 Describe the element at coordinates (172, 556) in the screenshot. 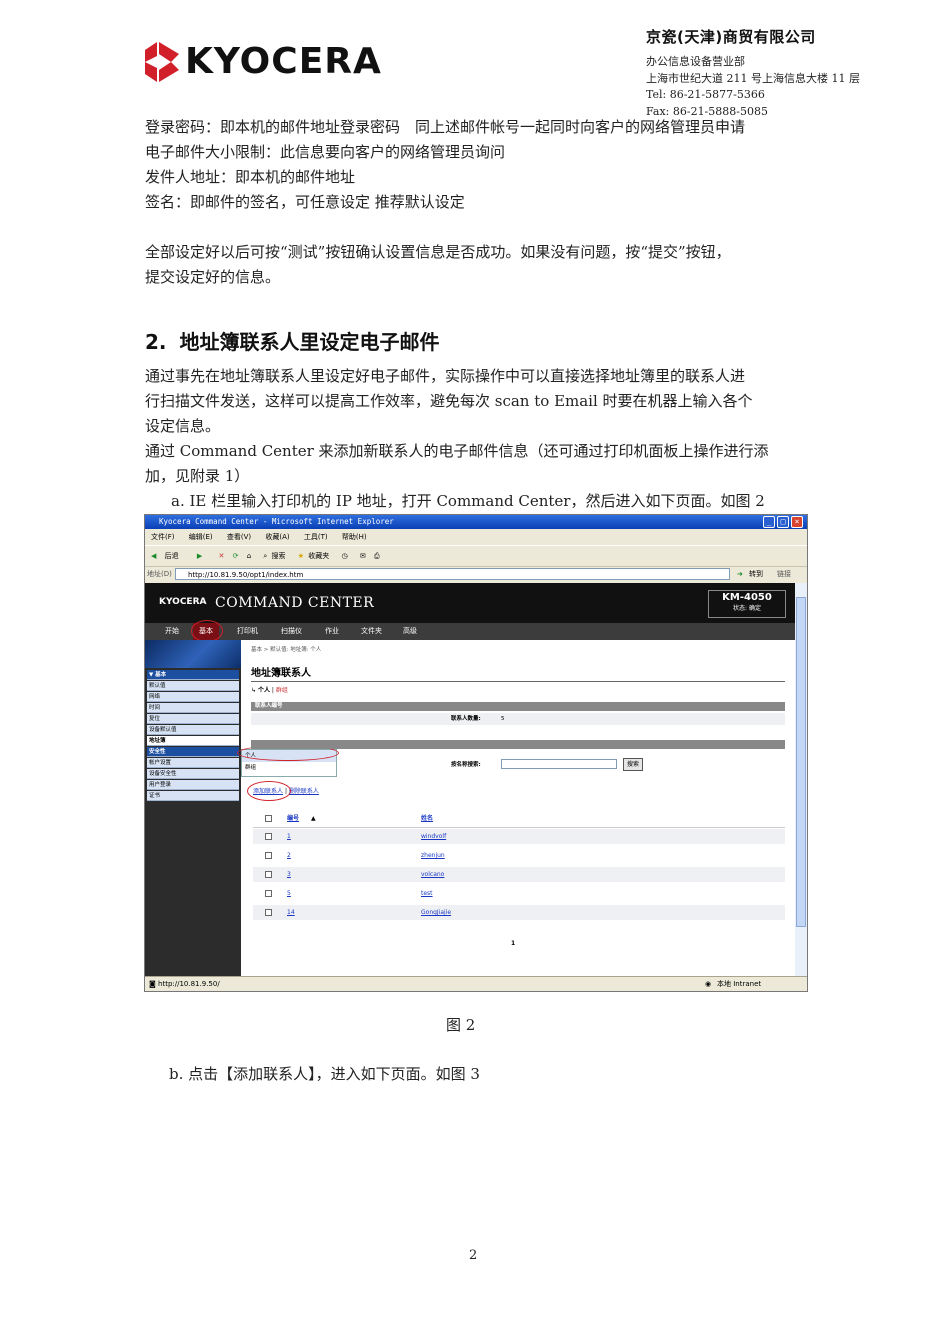

I see `back-button: 后退` at that location.